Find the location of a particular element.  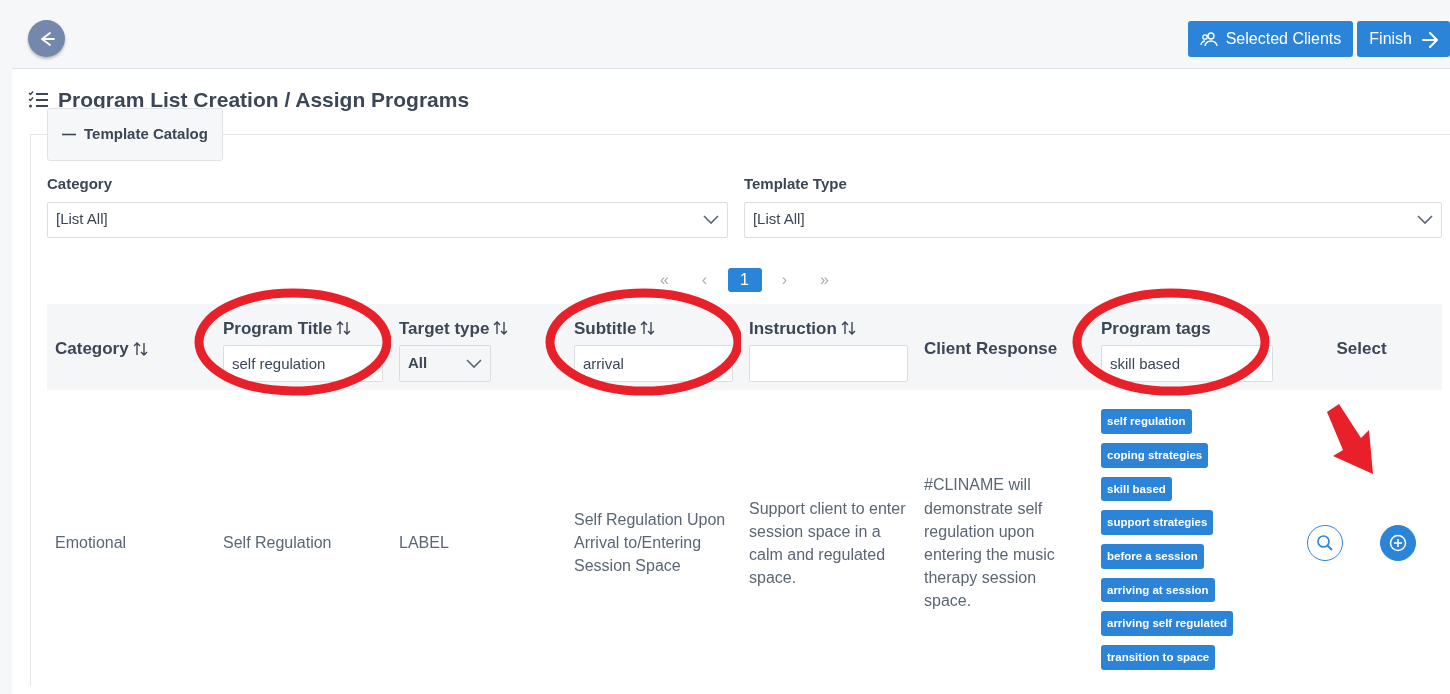

table-cell: Emotional is located at coordinates (131, 538).